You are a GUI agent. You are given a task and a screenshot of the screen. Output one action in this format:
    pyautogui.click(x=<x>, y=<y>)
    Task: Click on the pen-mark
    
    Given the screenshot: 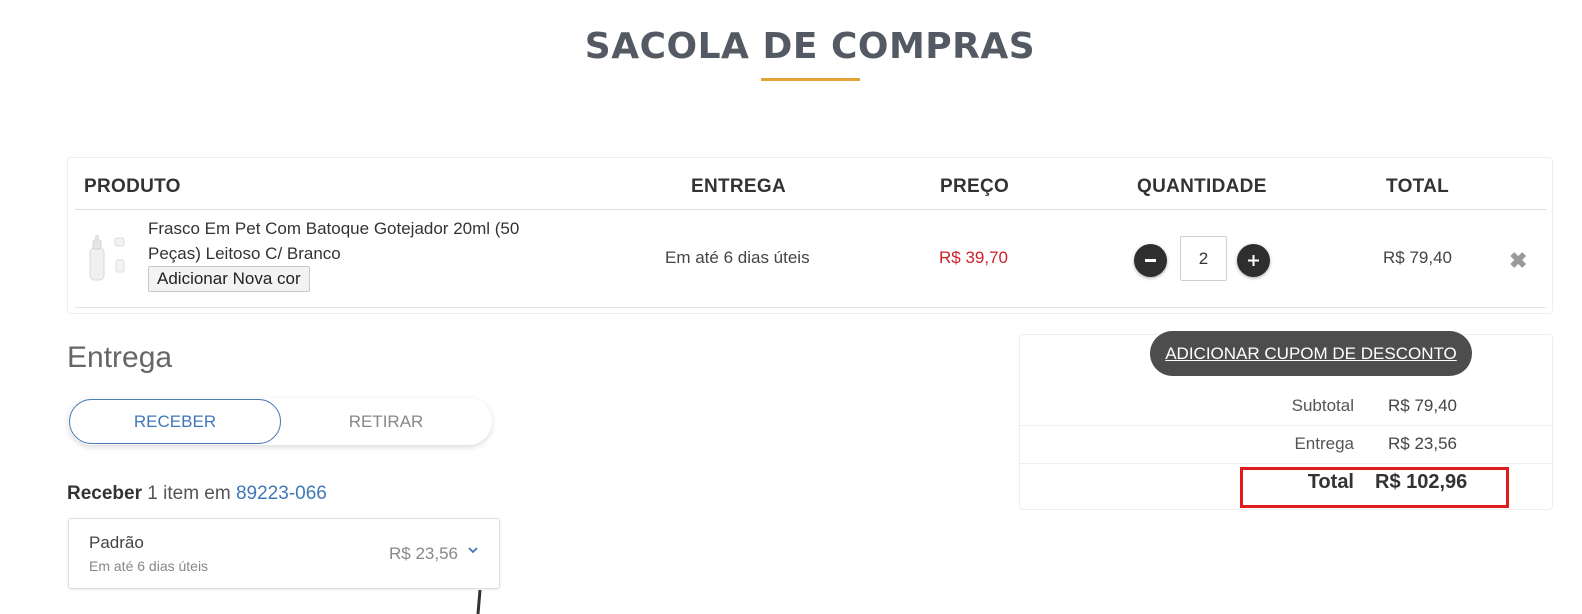 What is the action you would take?
    pyautogui.click(x=479, y=602)
    